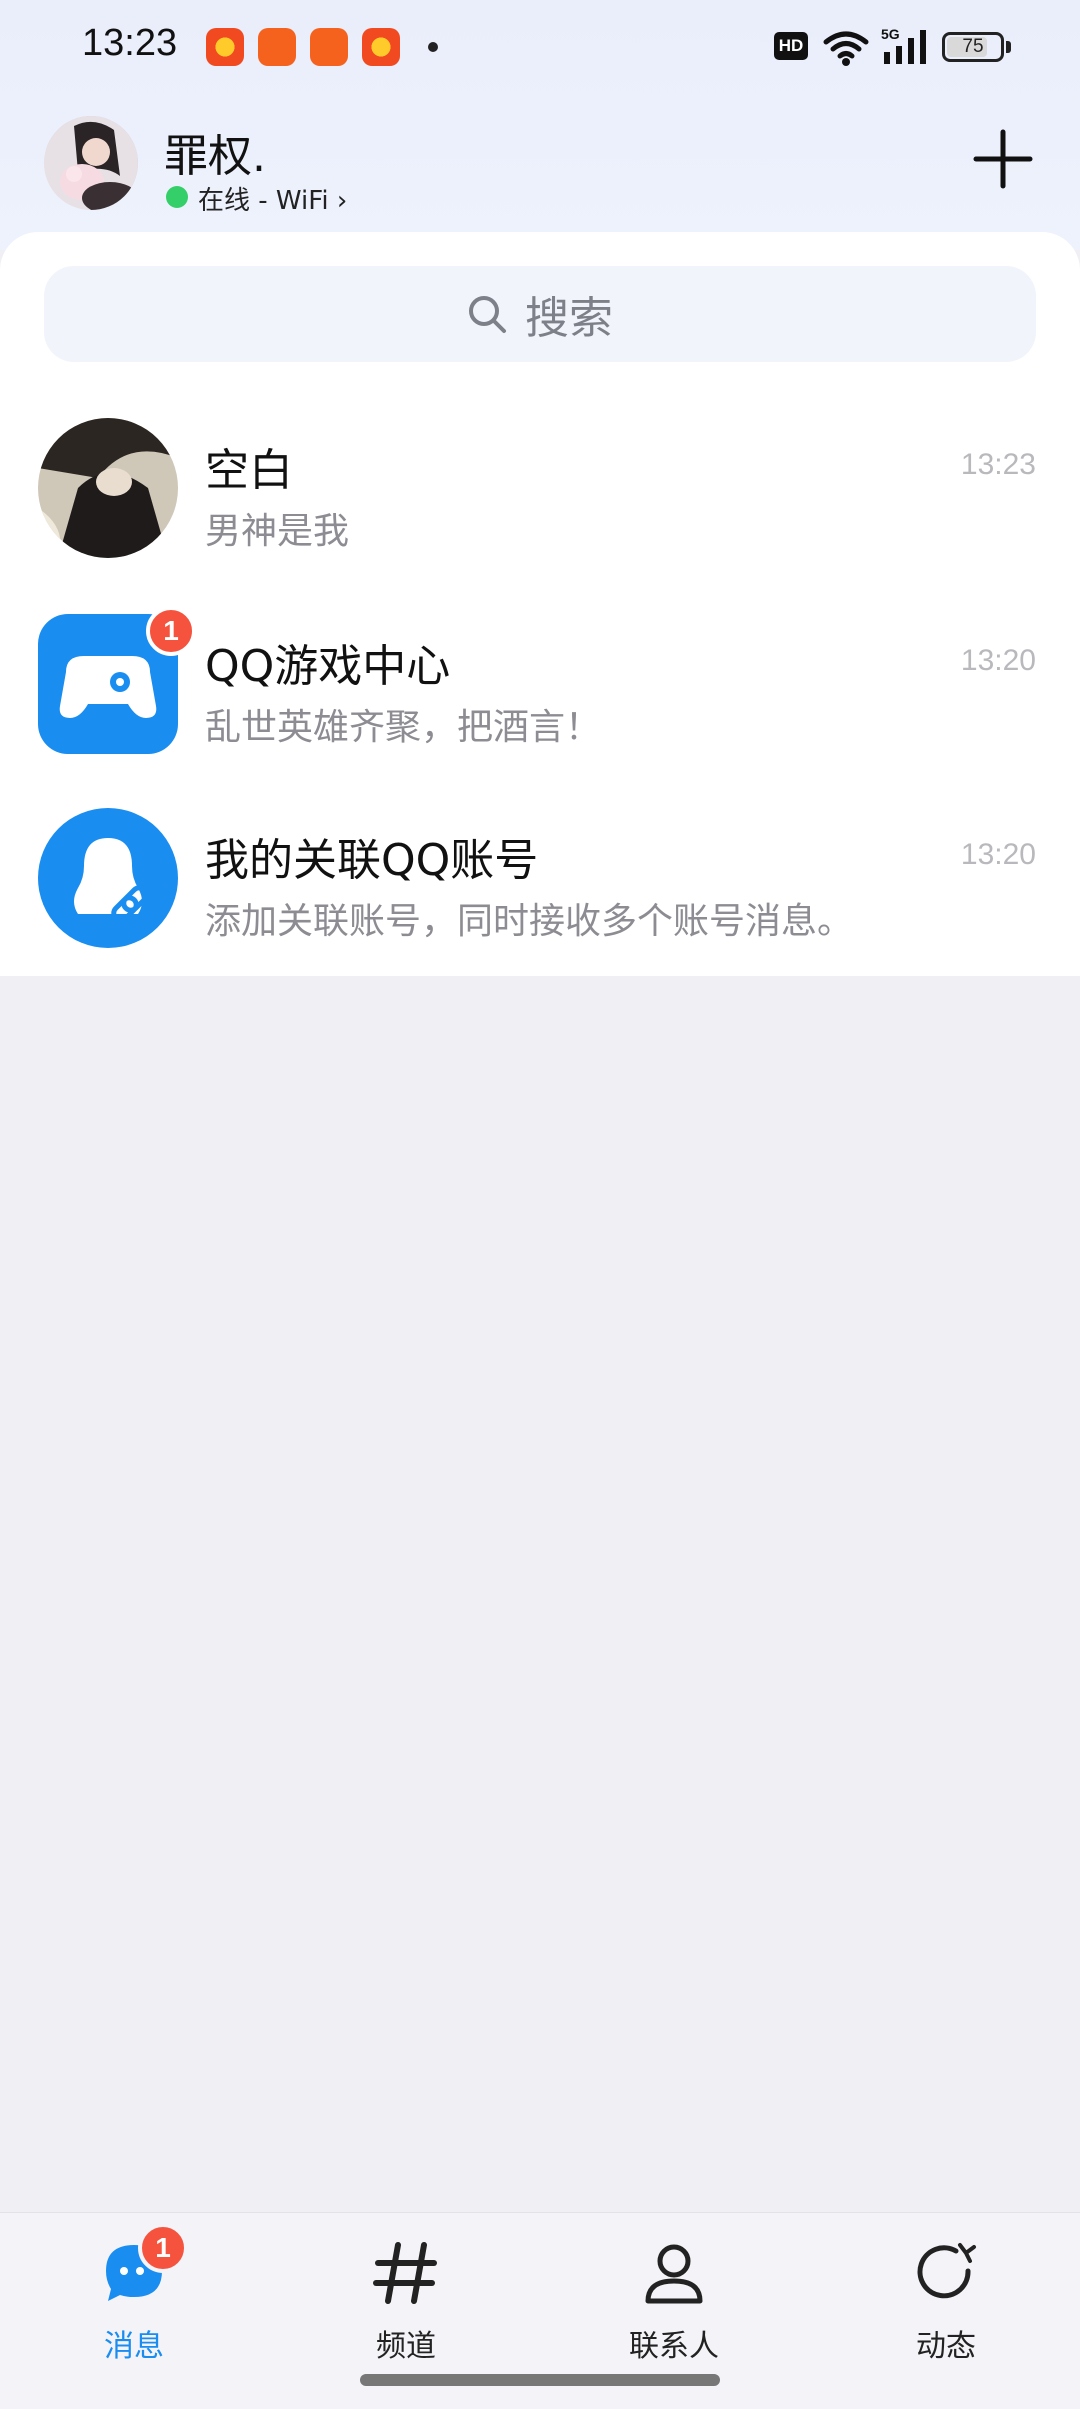  Describe the element at coordinates (674, 2274) in the screenshot. I see `contacts-icon` at that location.